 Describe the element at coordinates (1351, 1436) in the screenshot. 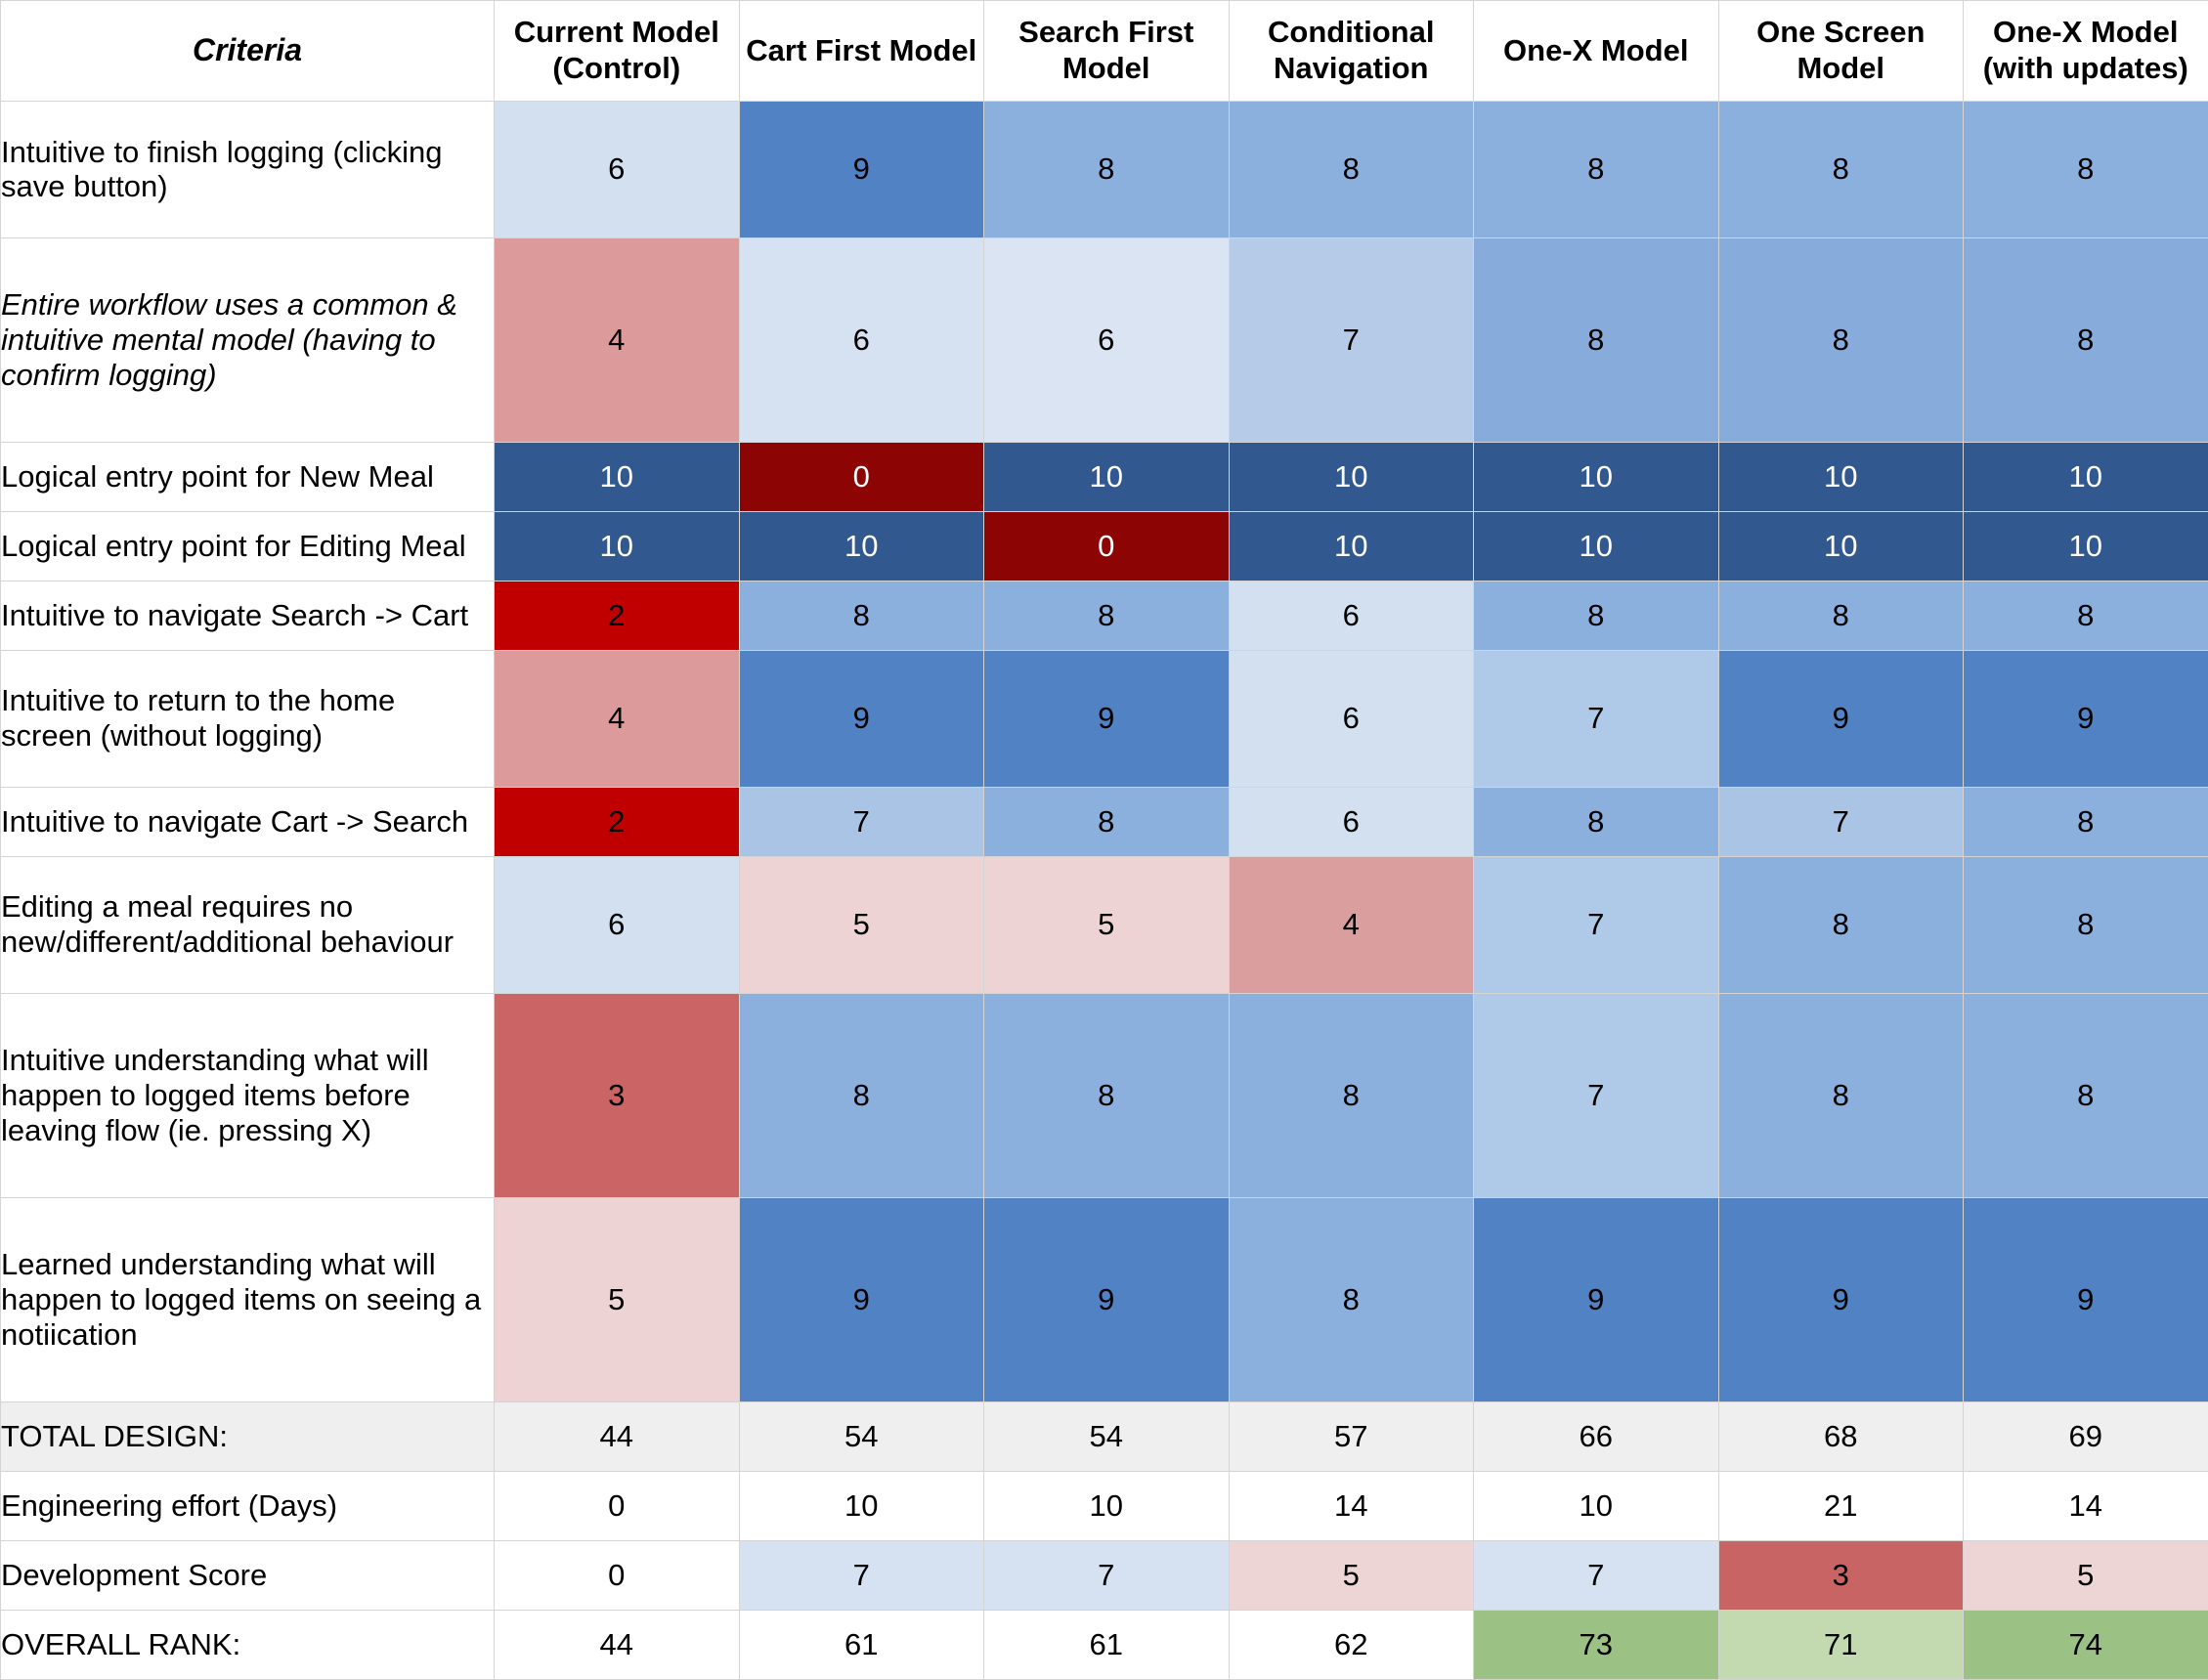

I see `score-cell: 57` at that location.